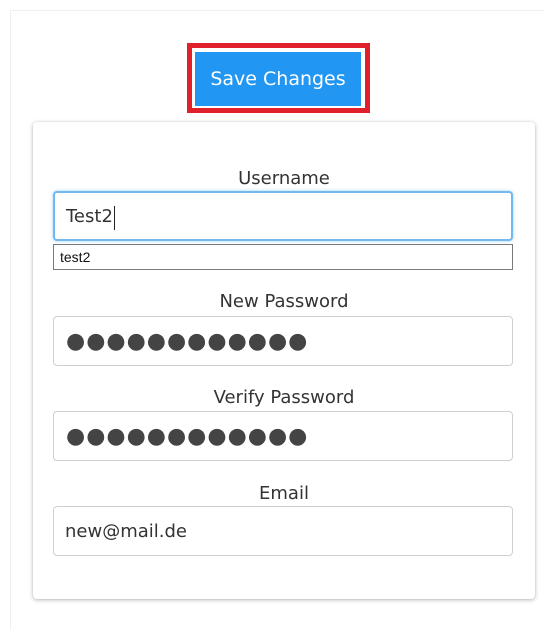 The image size is (544, 630). What do you see at coordinates (284, 301) in the screenshot?
I see `new-password-label: New Password` at bounding box center [284, 301].